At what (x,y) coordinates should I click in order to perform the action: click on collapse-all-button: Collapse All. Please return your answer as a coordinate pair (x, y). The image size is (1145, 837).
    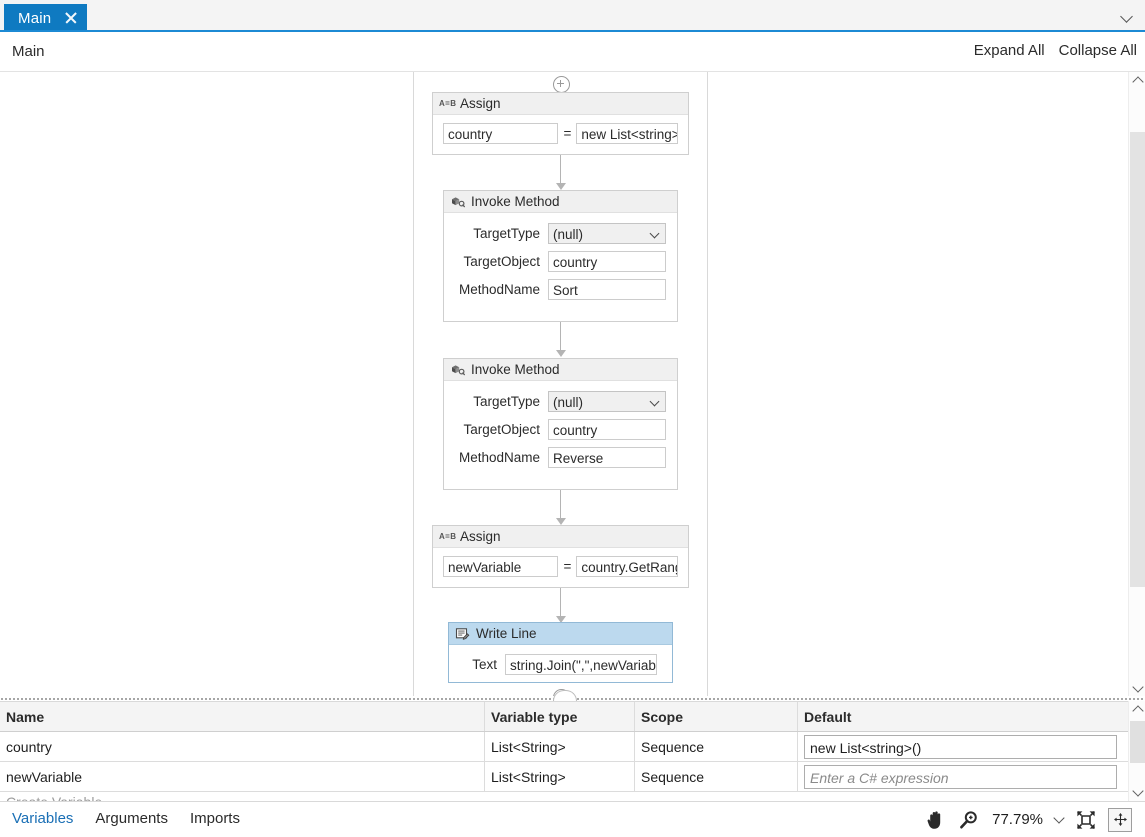
    Looking at the image, I should click on (1098, 50).